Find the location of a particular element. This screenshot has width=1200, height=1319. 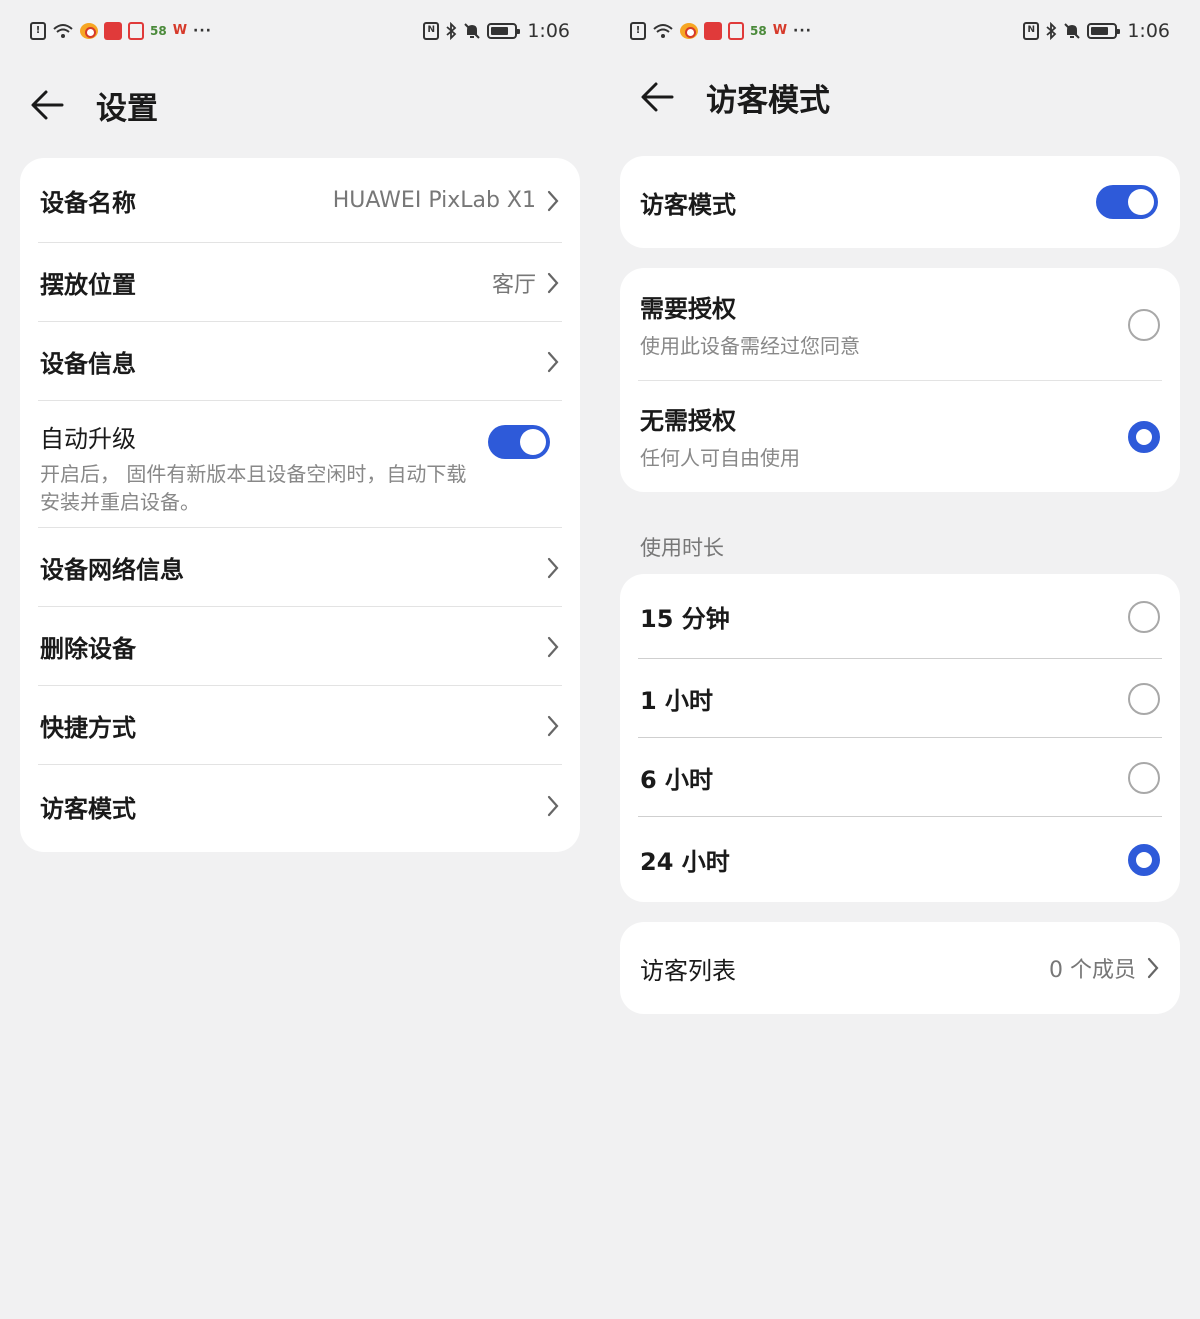

duration-15min-radio is located at coordinates (1144, 616).